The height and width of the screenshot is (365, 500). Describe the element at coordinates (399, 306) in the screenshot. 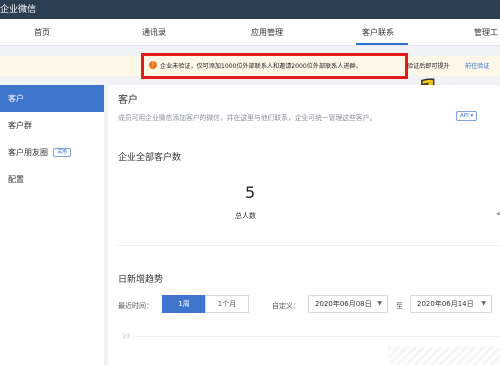

I see `date-range-separator: 至` at that location.